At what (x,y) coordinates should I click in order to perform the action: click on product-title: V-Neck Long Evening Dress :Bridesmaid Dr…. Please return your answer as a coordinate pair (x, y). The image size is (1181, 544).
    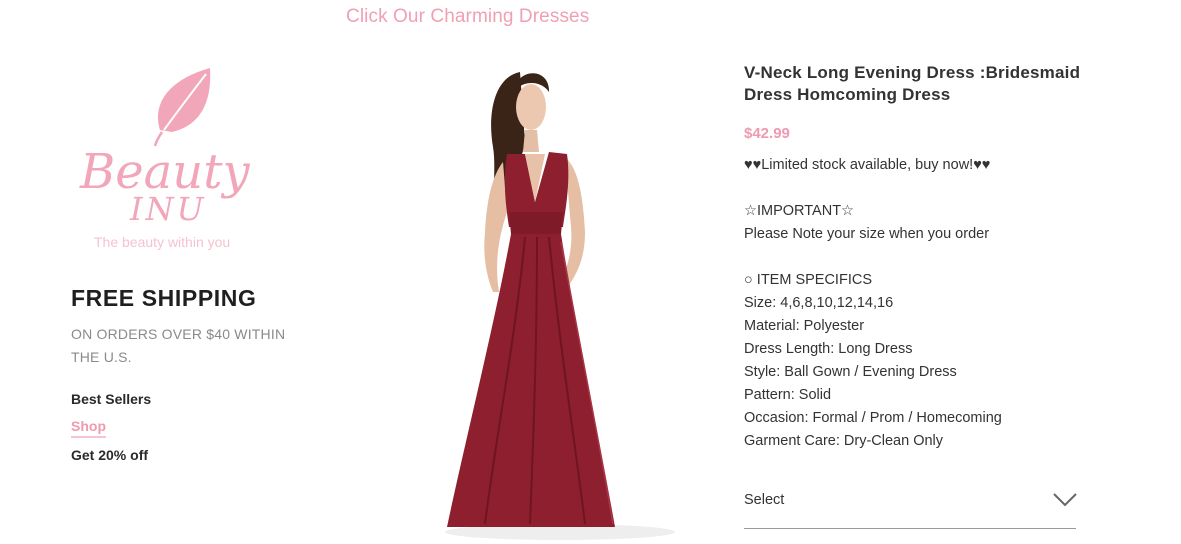
    Looking at the image, I should click on (912, 83).